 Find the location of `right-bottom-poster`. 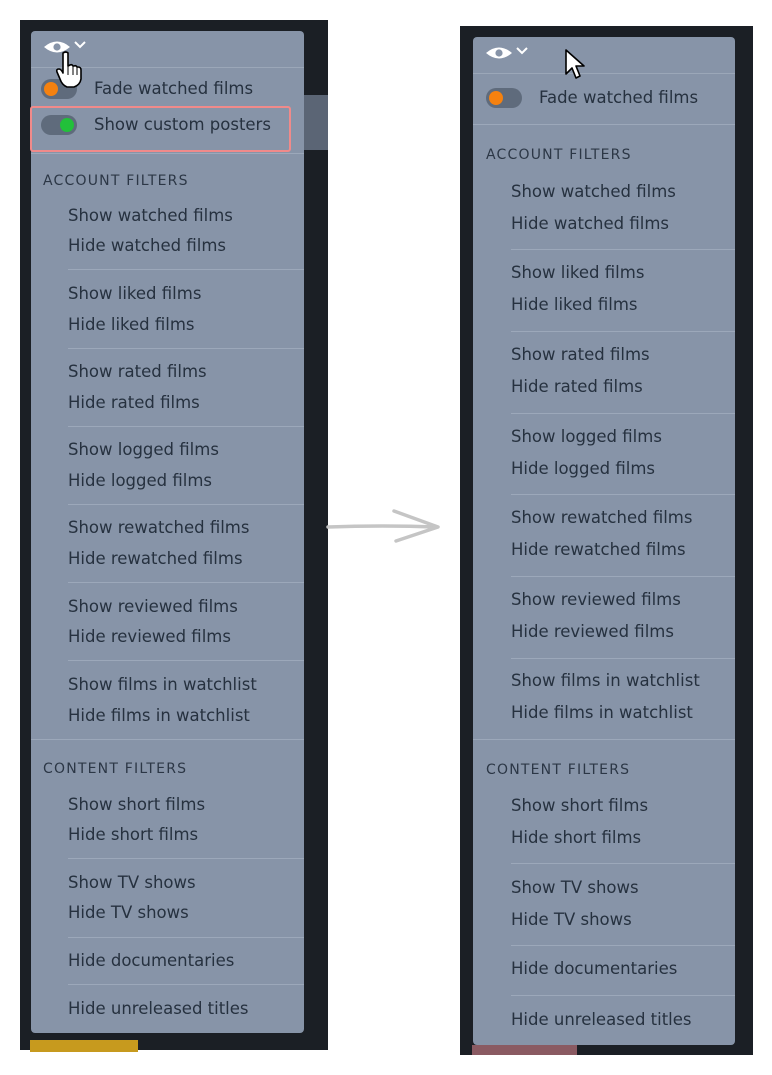

right-bottom-poster is located at coordinates (524, 1050).